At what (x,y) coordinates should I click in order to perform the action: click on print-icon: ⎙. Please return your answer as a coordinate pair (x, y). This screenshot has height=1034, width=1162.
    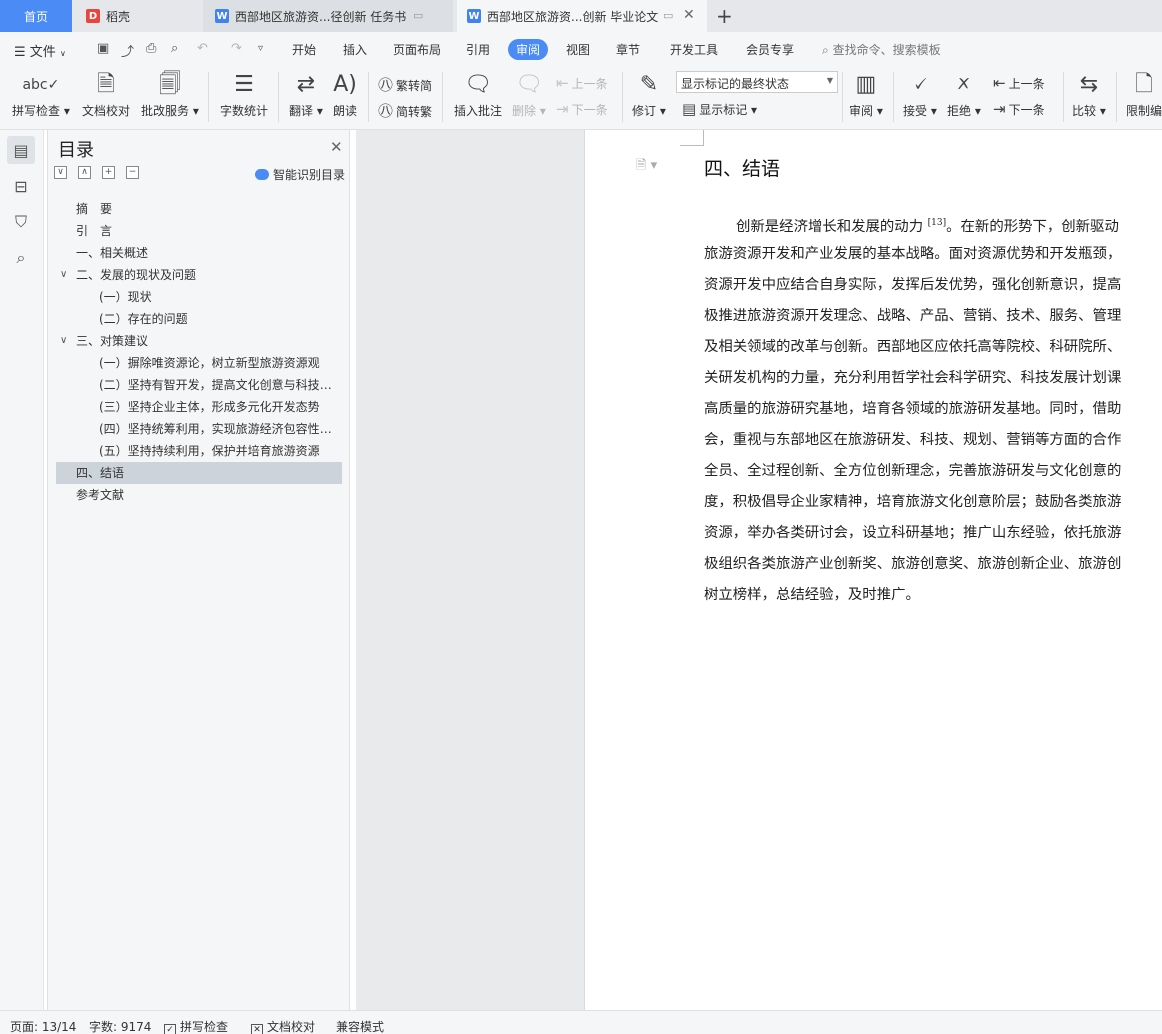
    Looking at the image, I should click on (151, 48).